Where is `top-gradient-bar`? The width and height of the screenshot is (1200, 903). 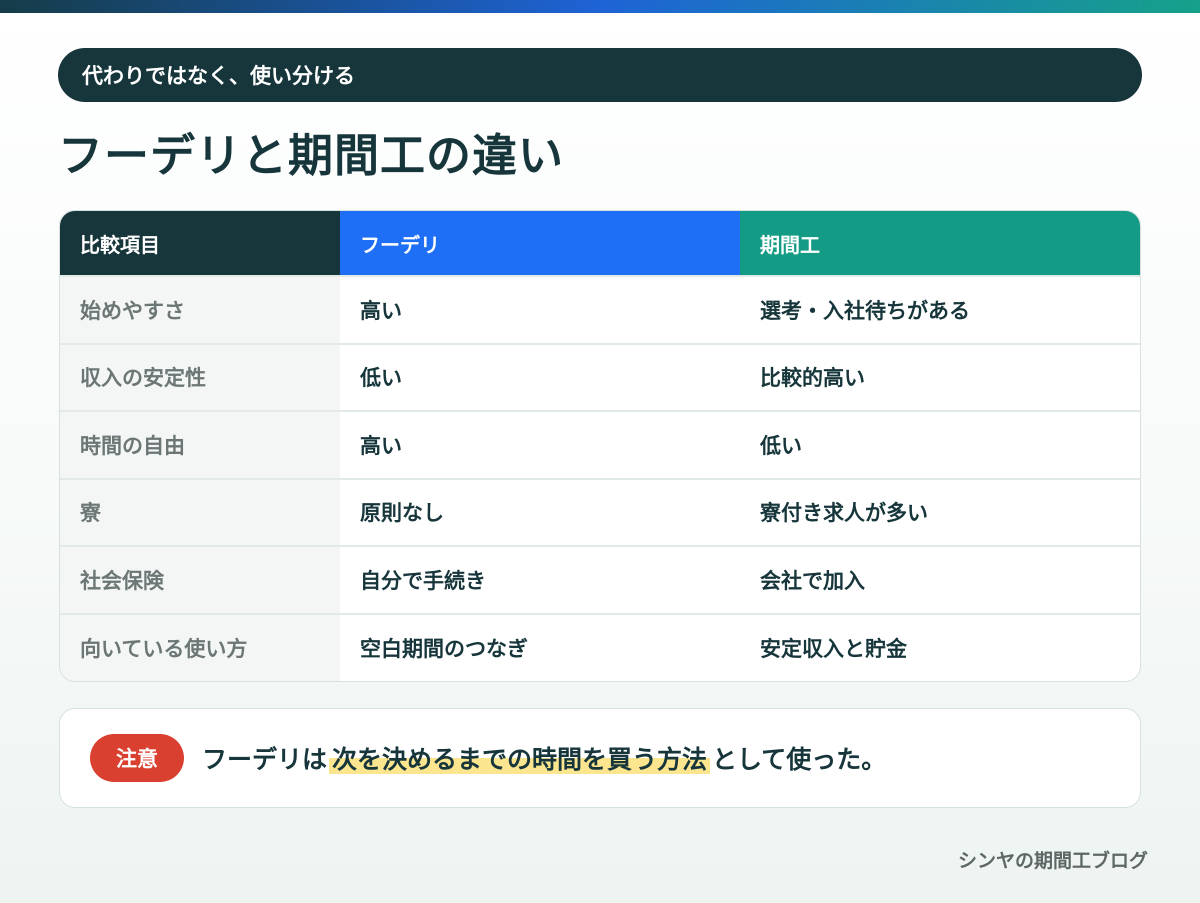
top-gradient-bar is located at coordinates (600, 6).